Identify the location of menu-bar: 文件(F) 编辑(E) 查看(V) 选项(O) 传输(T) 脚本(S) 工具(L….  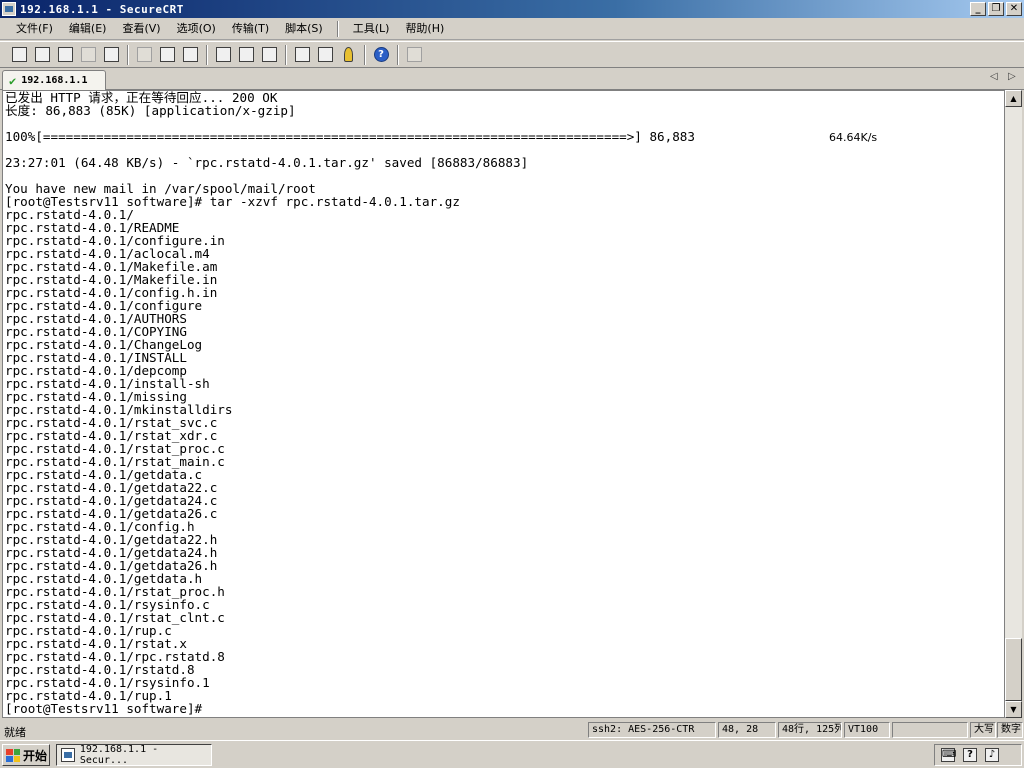
(512, 29).